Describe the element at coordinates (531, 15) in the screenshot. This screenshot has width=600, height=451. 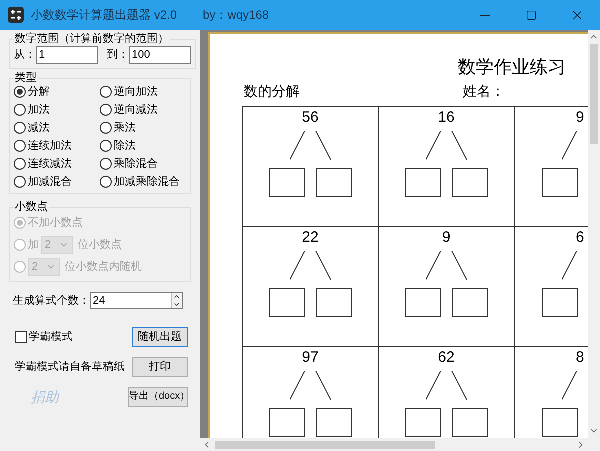
I see `maximize-icon` at that location.